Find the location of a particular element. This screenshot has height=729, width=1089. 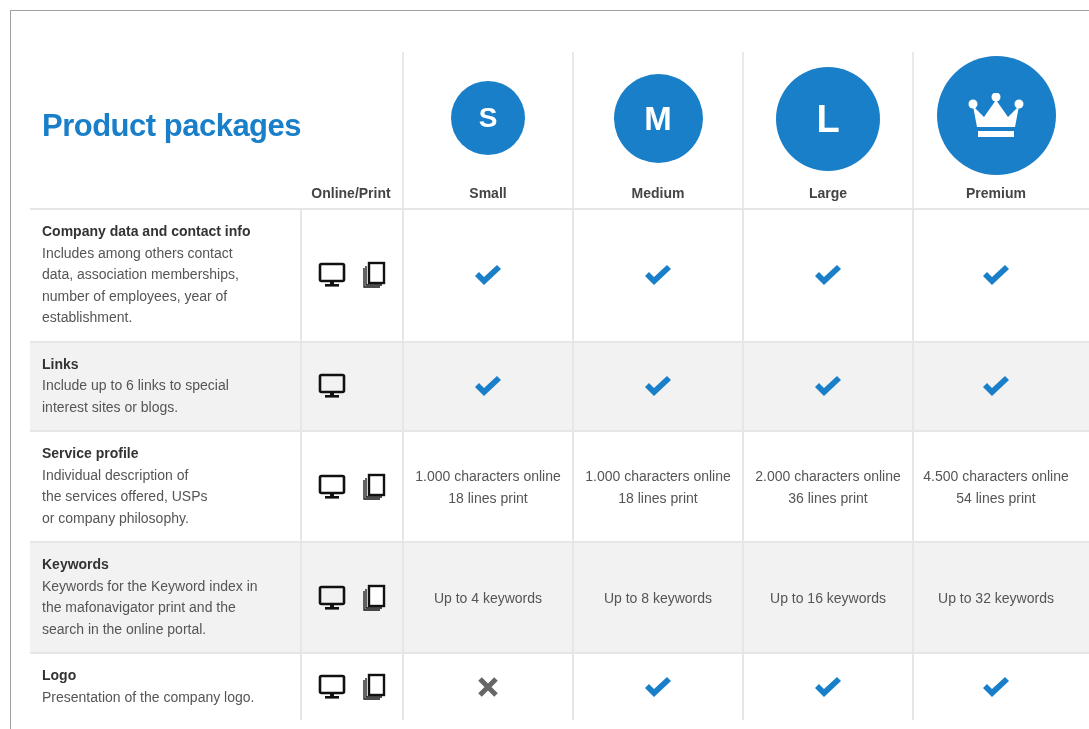

feature-value: 54 lines print is located at coordinates (996, 498).